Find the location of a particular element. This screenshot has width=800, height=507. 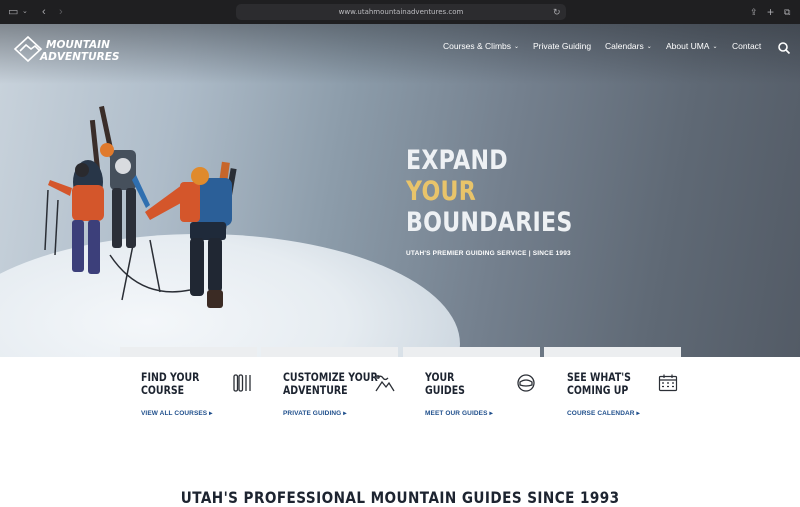

private-guiding-link: PRIVATE GUIDING ▸ is located at coordinates (315, 413).